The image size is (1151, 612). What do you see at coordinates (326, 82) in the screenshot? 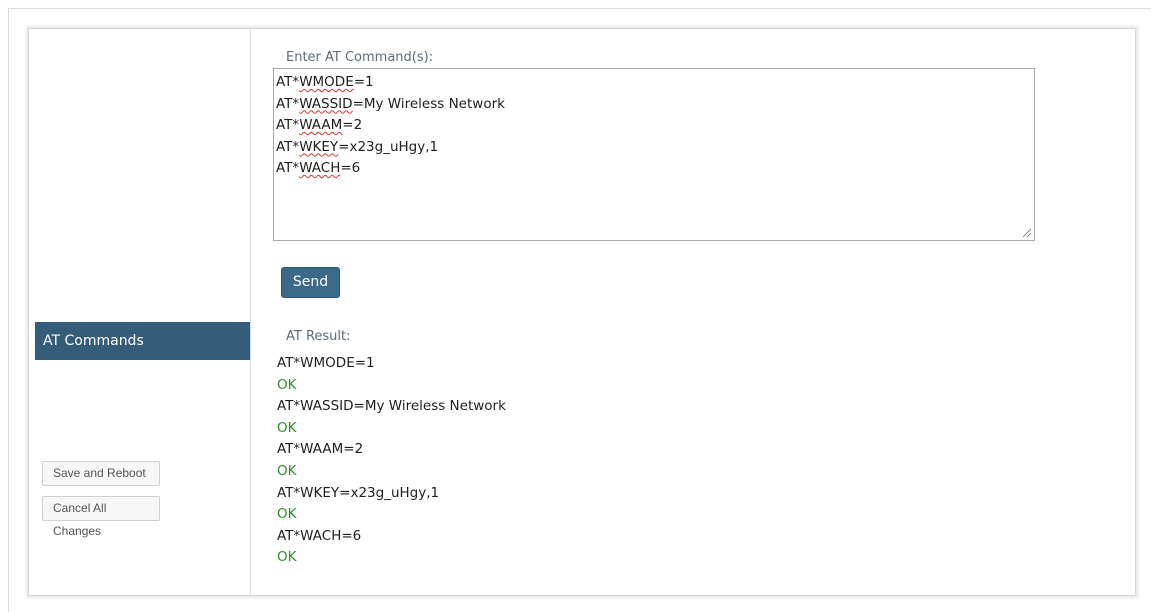
I see `command-keyword: WMODE` at bounding box center [326, 82].